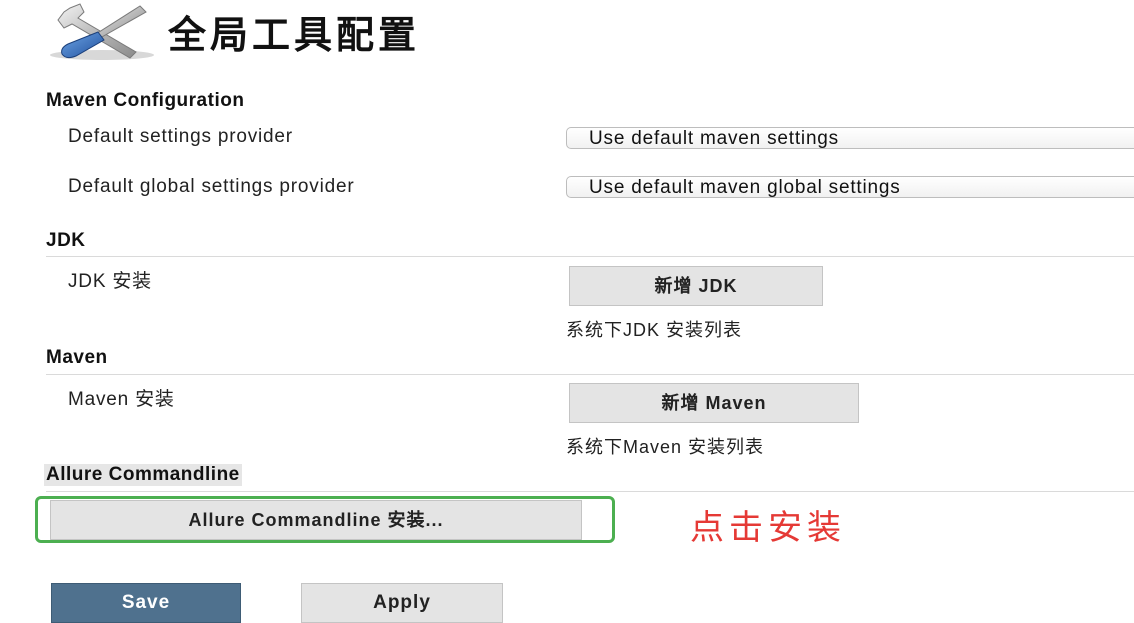  Describe the element at coordinates (102, 31) in the screenshot. I see `tools-icon` at that location.